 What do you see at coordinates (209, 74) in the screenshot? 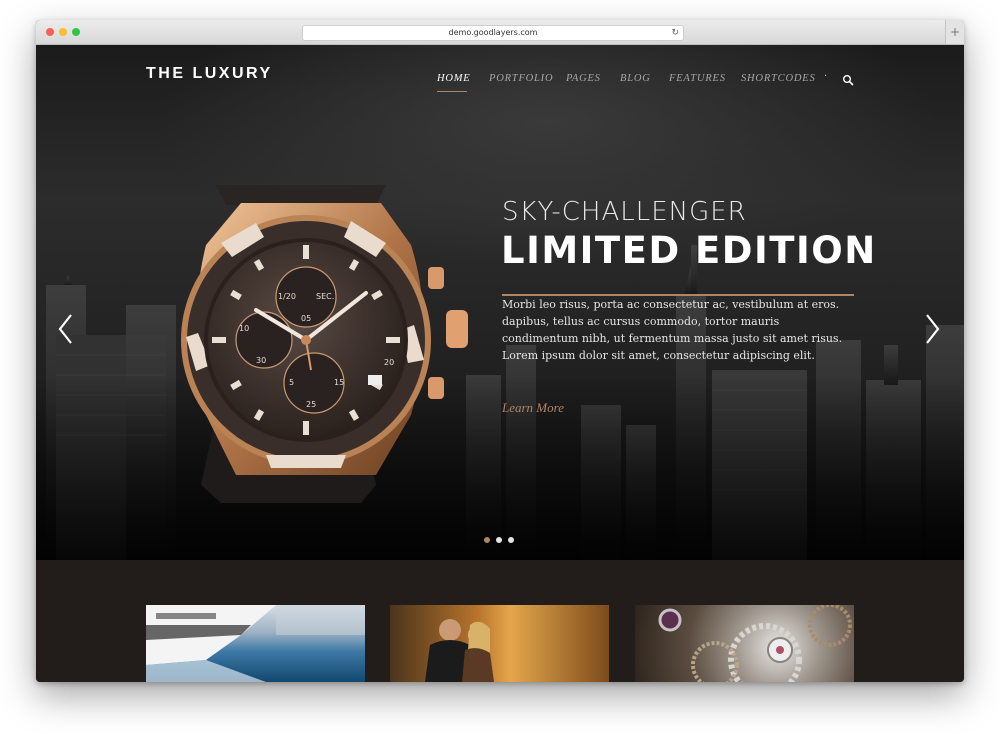
I see `site-logo: THE LUXURY` at bounding box center [209, 74].